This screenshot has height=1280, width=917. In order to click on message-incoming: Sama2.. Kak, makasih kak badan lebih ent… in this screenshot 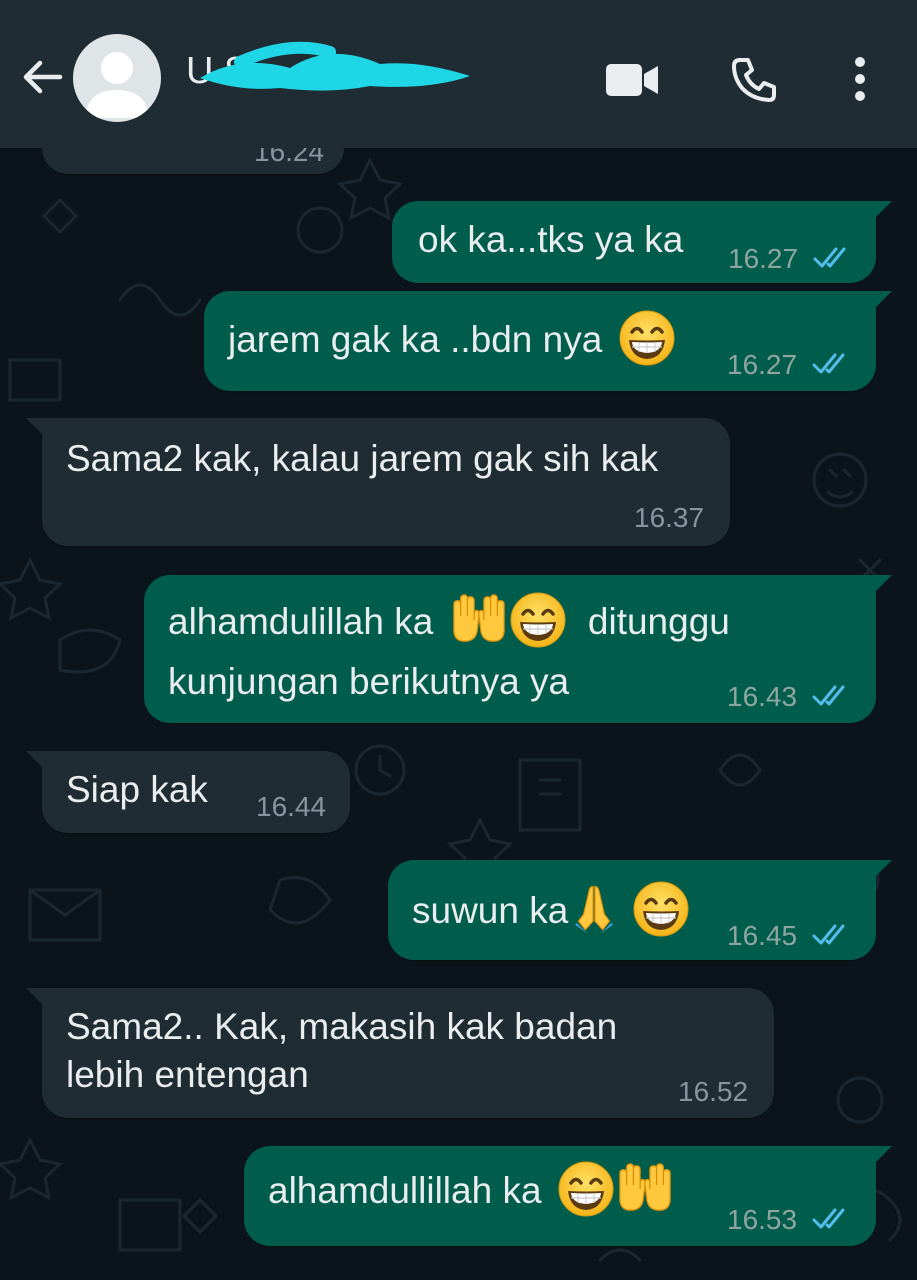, I will do `click(400, 1053)`.